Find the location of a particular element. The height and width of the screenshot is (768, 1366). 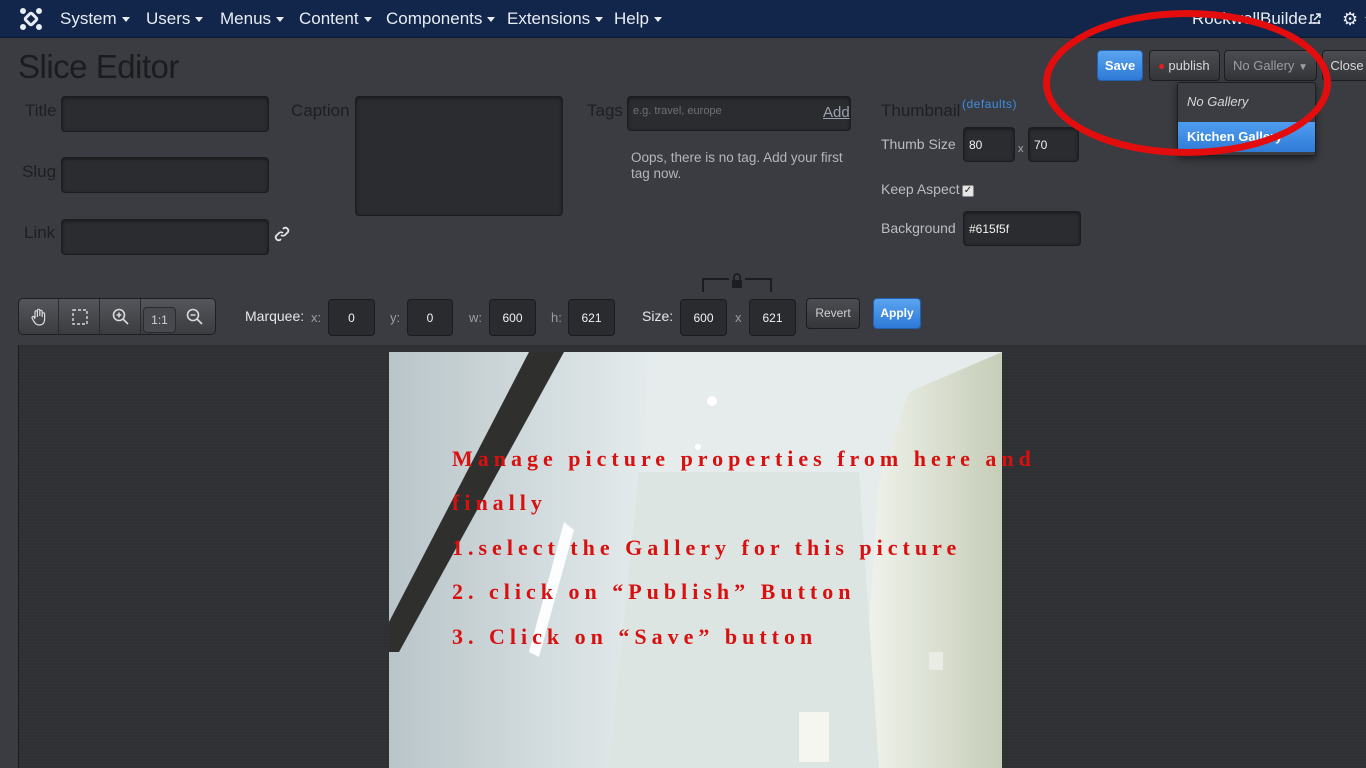

revert-button: Revert is located at coordinates (833, 313).